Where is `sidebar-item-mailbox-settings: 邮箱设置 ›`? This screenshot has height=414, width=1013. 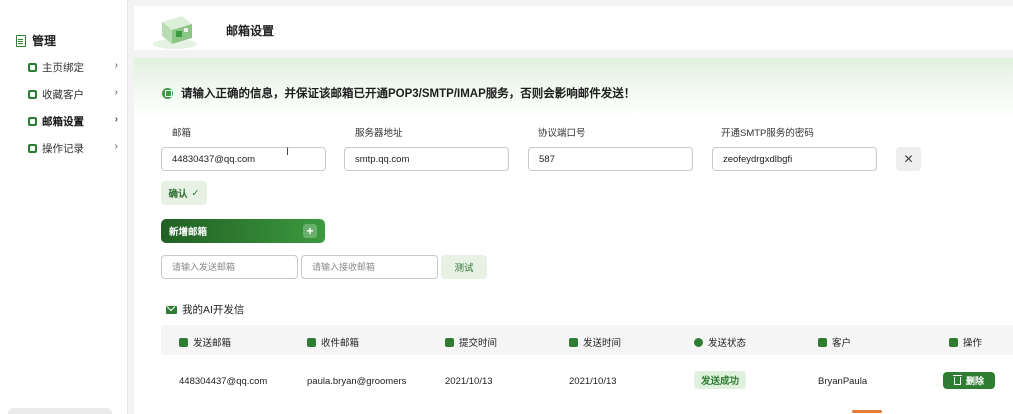
sidebar-item-mailbox-settings: 邮箱设置 › is located at coordinates (74, 121).